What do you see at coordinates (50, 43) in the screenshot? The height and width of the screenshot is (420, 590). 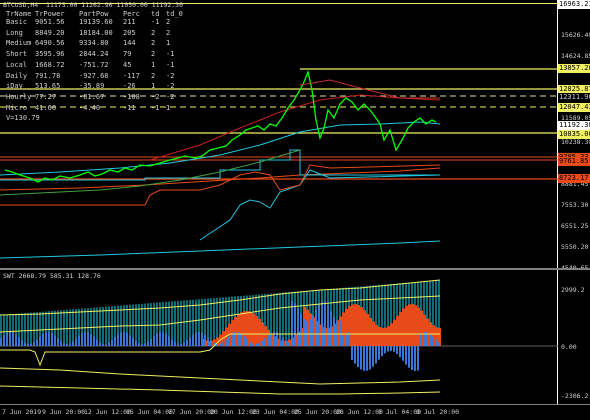 I see `table-cell: 6490.56` at bounding box center [50, 43].